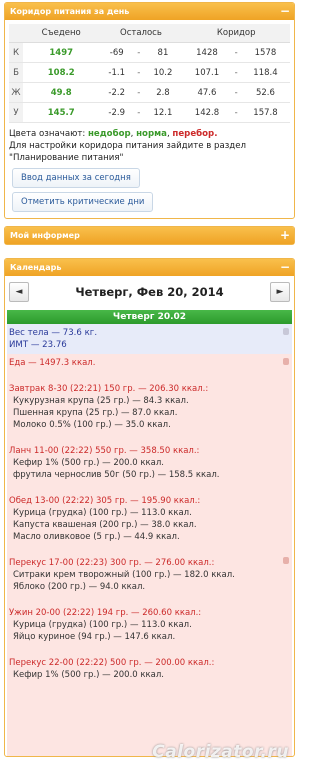  What do you see at coordinates (95, 413) in the screenshot?
I see `meal-item: Пшенная крупа (25 гр.) — 87.0 ккал.` at bounding box center [95, 413].